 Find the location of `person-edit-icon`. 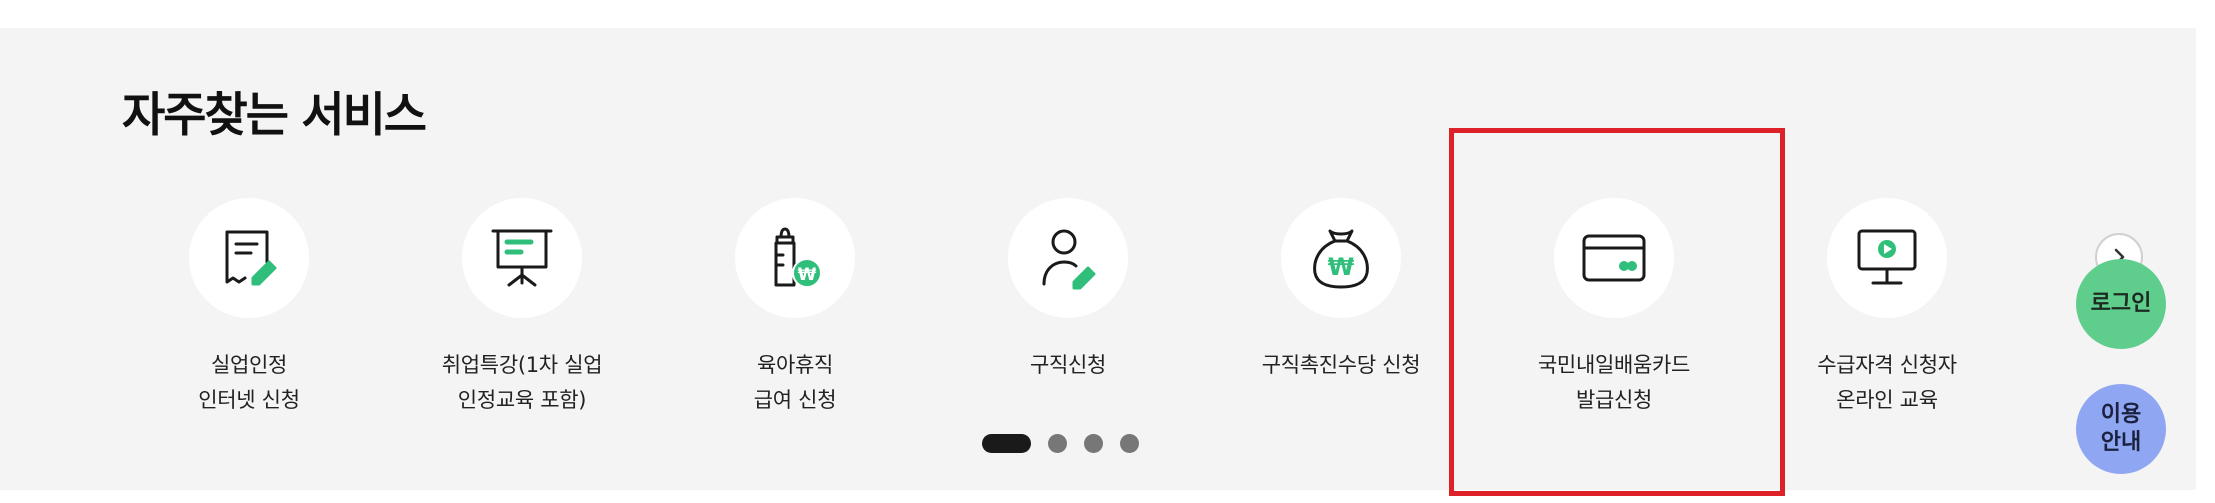

person-edit-icon is located at coordinates (1069, 259).